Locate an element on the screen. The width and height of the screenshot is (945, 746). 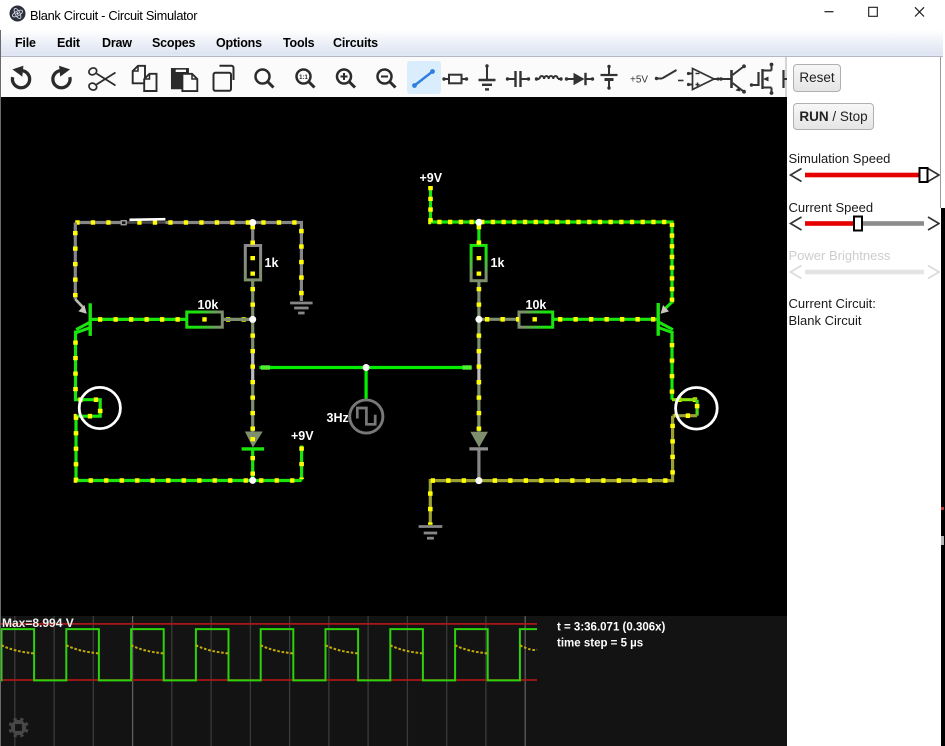
svg-text: time step = 5 µs is located at coordinates (600, 644).